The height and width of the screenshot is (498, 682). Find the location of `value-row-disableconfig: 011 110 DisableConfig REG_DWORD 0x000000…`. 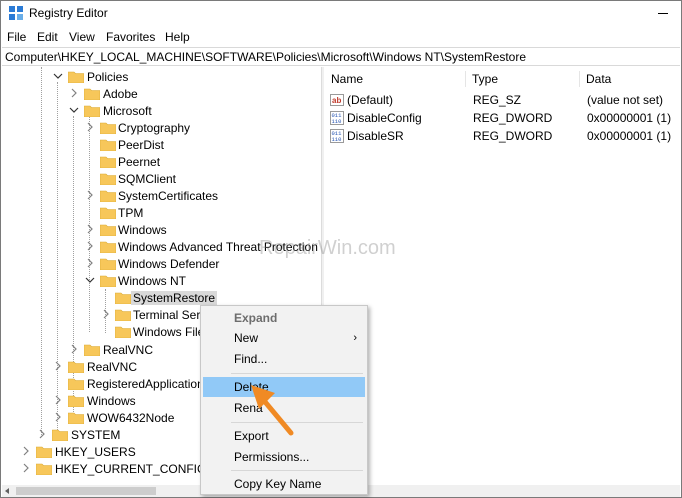

value-row-disableconfig: 011 110 DisableConfig REG_DWORD 0x000000… is located at coordinates (502, 118).